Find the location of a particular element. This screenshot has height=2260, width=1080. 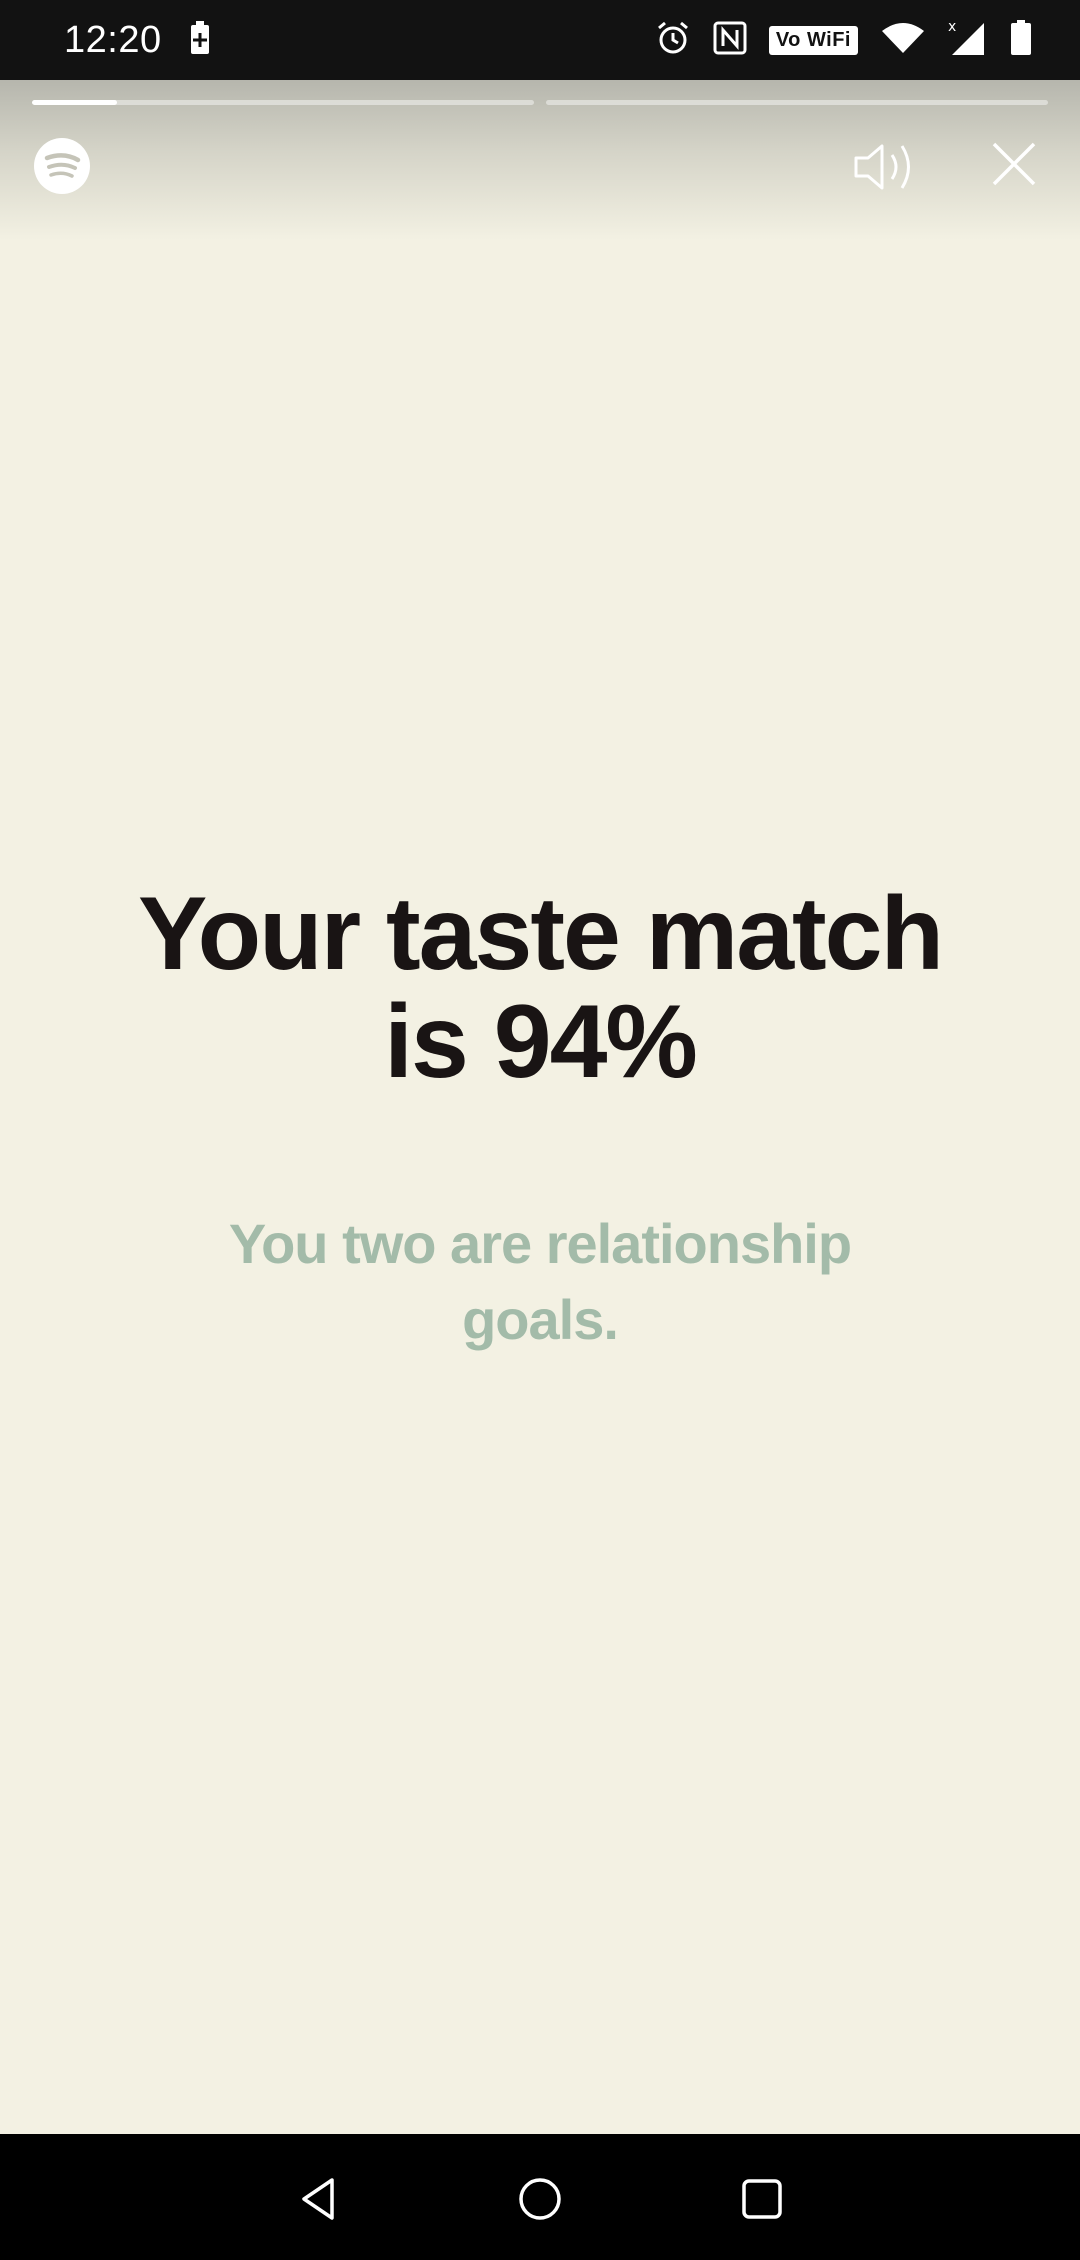

headline-line-1: Your taste match is located at coordinates (540, 934).